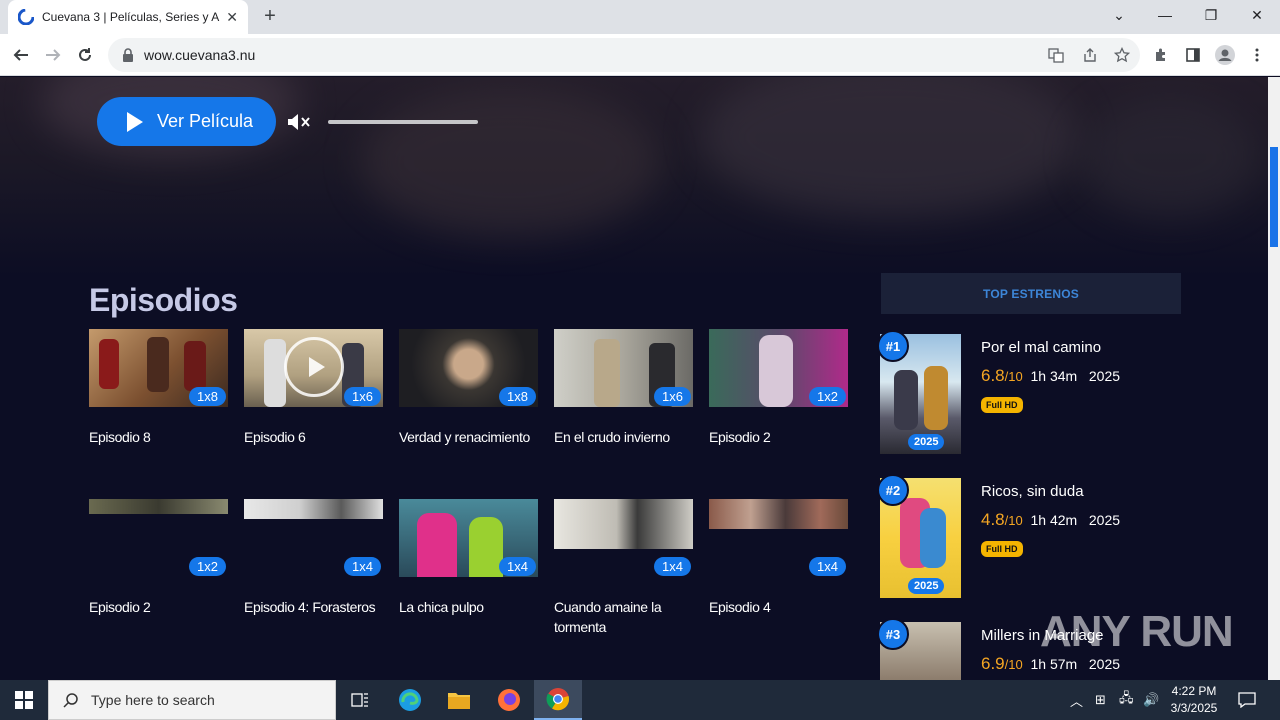  I want to click on top-releases-header: TOP ESTRENOS, so click(1031, 293).